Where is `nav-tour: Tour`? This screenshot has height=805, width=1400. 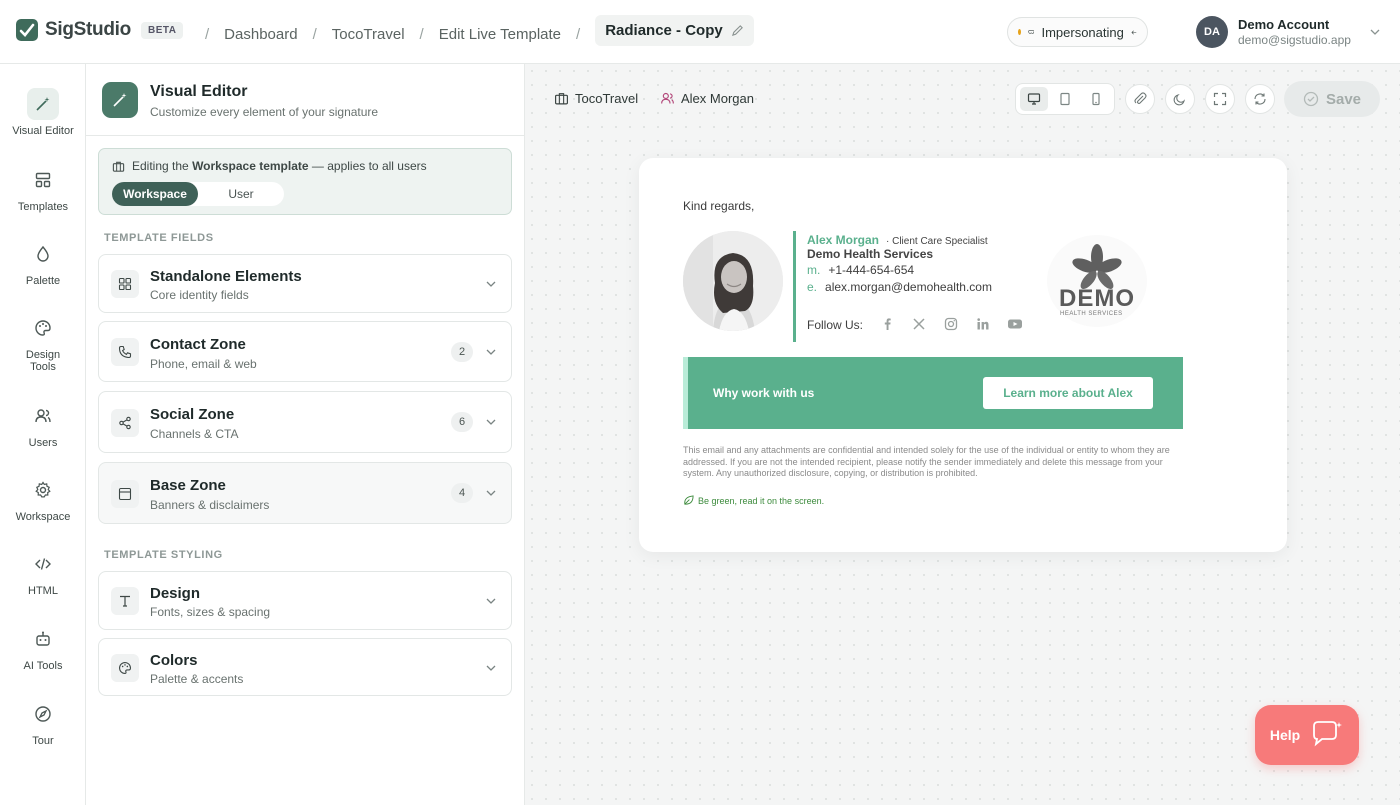 nav-tour: Tour is located at coordinates (43, 722).